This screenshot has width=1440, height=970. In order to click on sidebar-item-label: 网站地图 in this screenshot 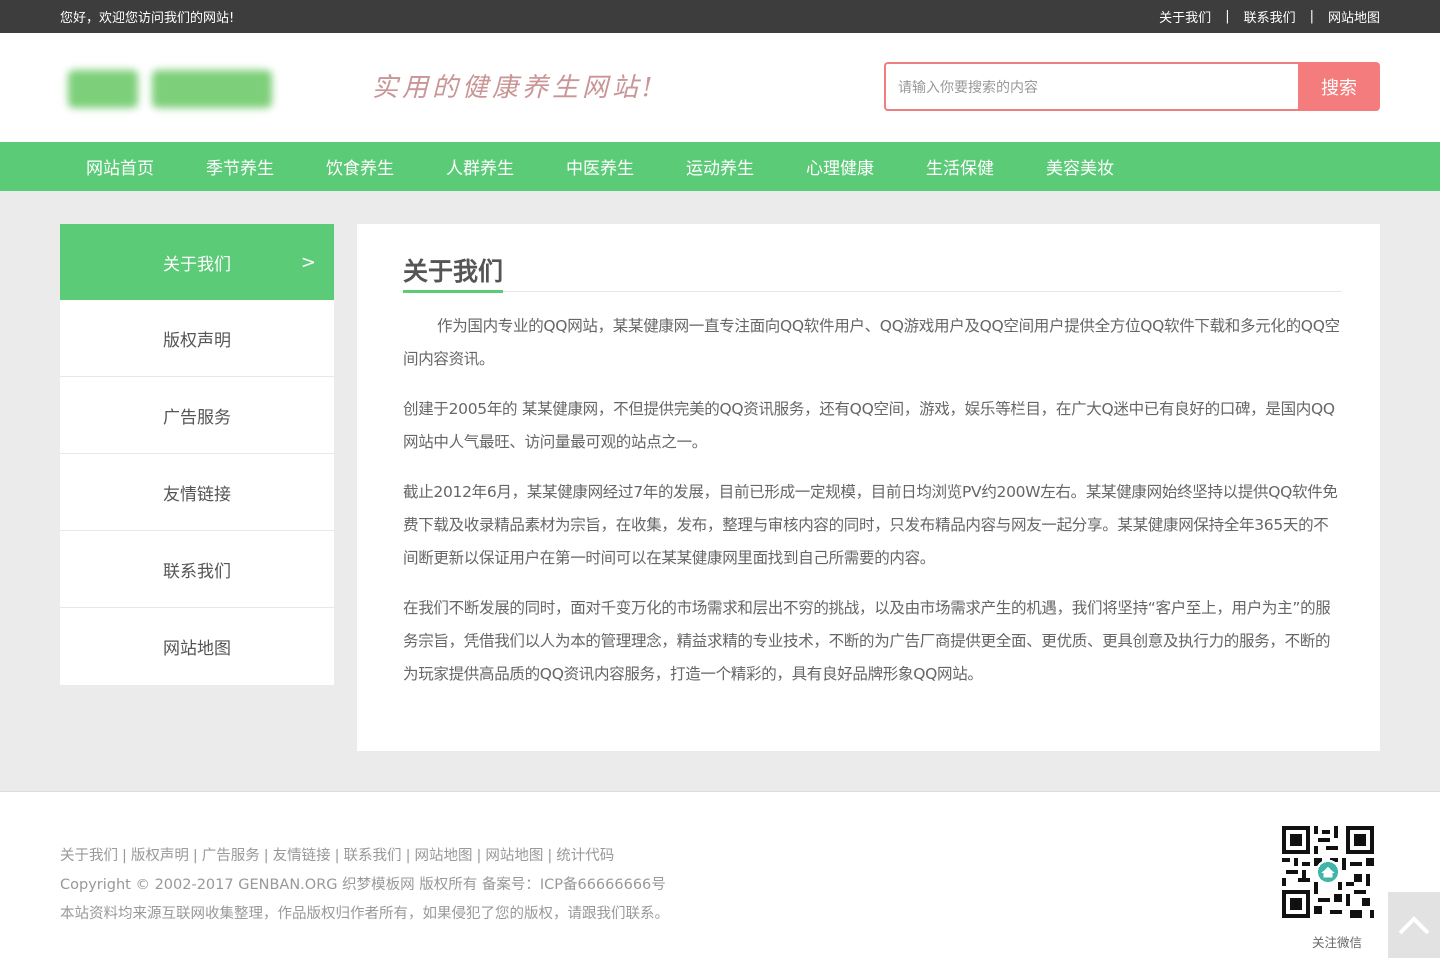, I will do `click(197, 649)`.